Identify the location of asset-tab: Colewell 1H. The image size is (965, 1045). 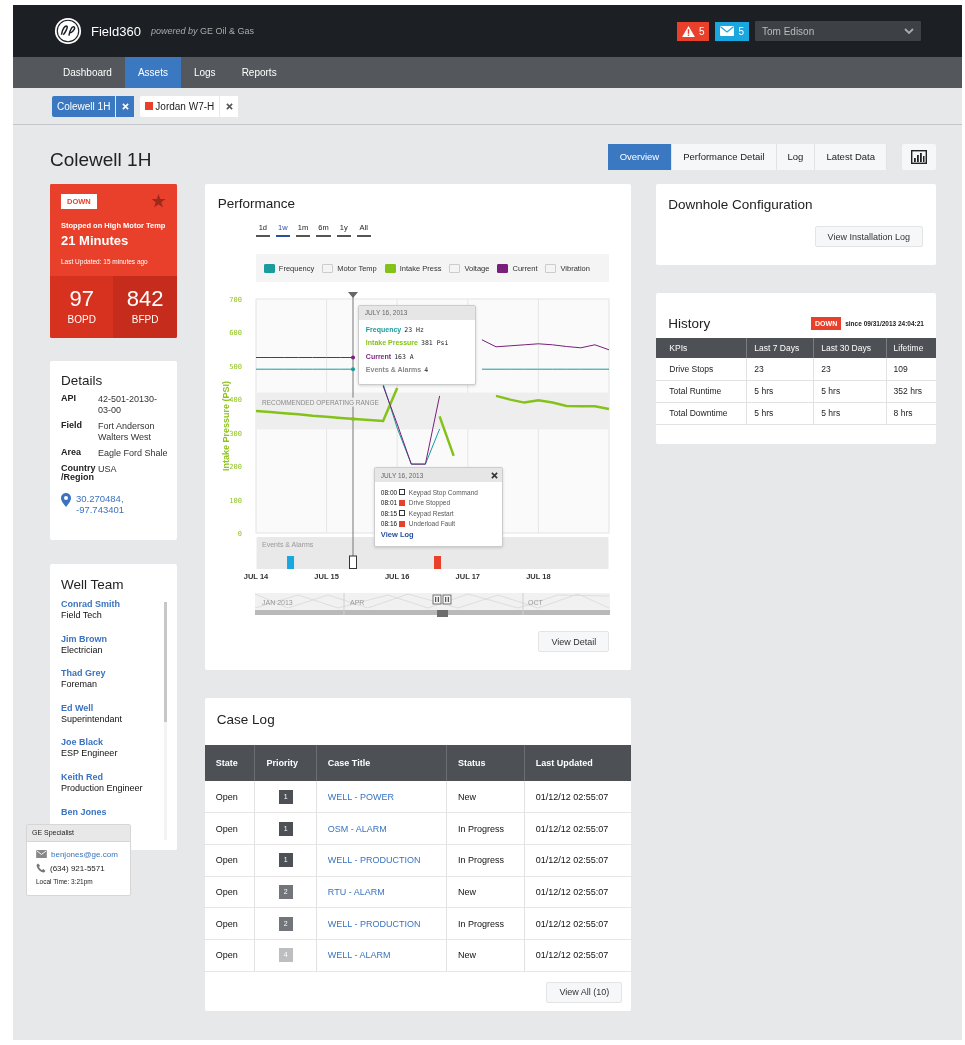
(84, 106).